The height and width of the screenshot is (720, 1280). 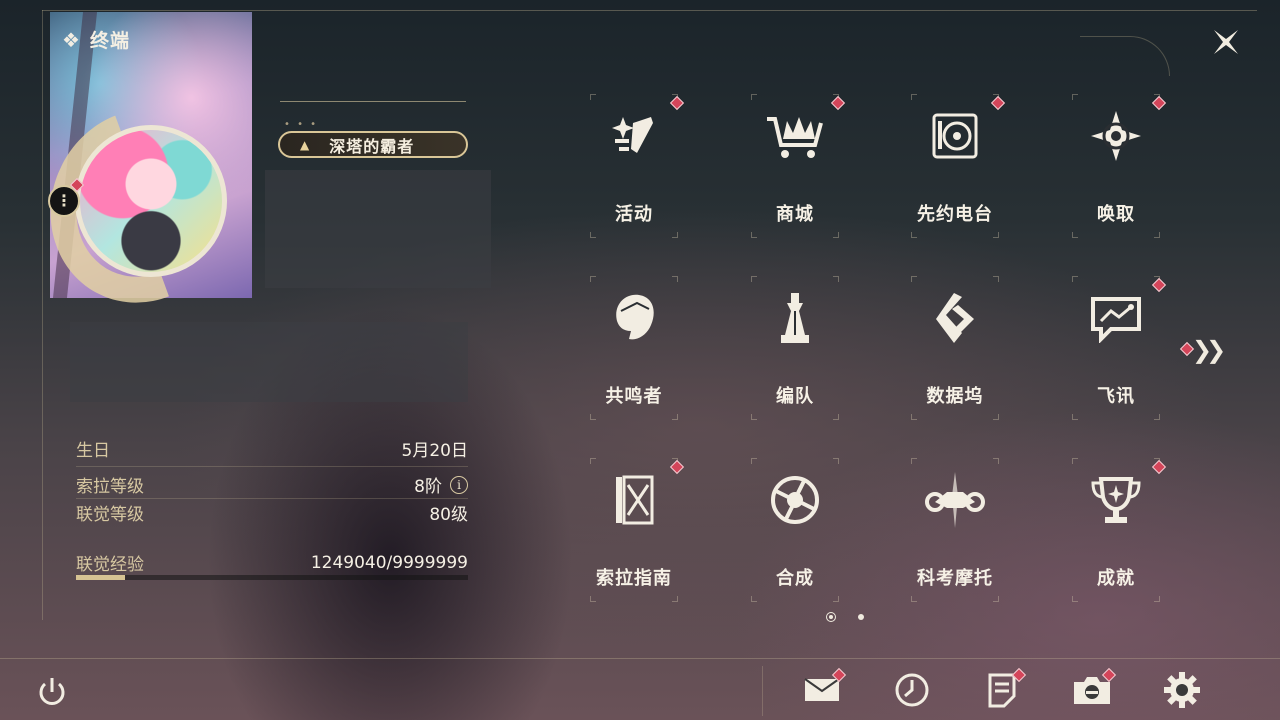 What do you see at coordinates (434, 451) in the screenshot?
I see `birthday-value: 5月20日` at bounding box center [434, 451].